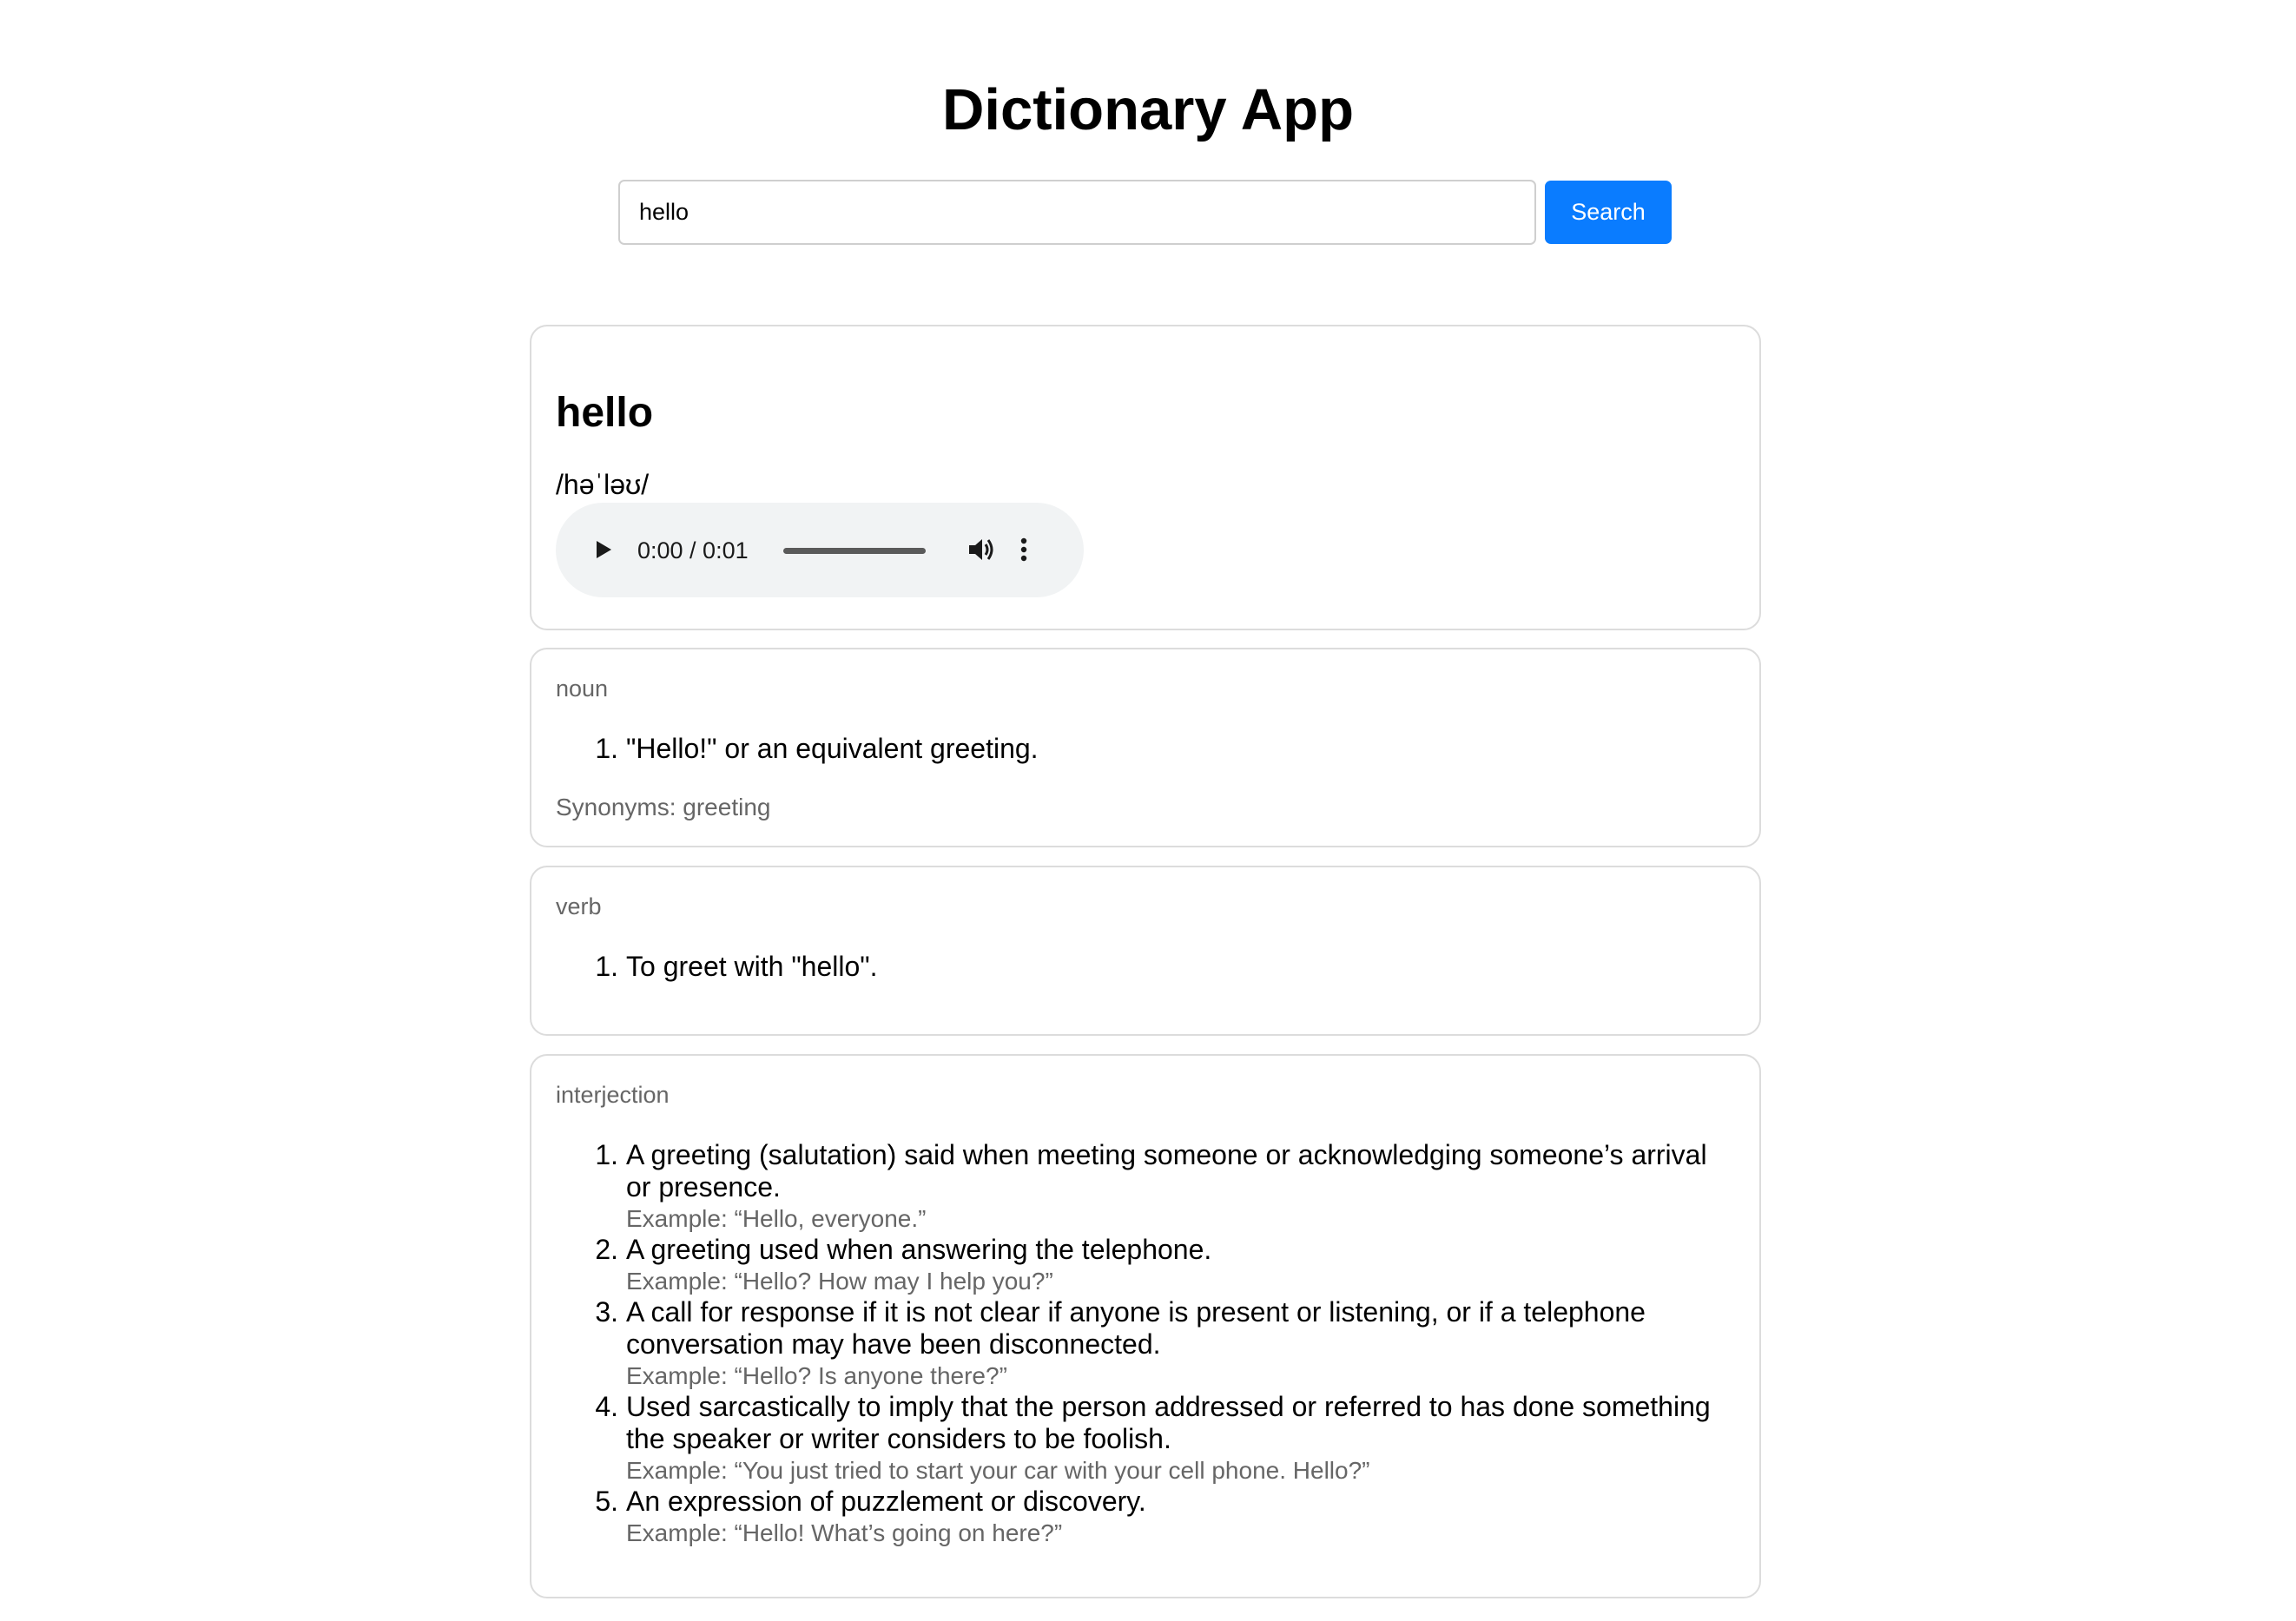 The width and height of the screenshot is (2296, 1621). What do you see at coordinates (607, 1502) in the screenshot?
I see `definition-number: 5.` at bounding box center [607, 1502].